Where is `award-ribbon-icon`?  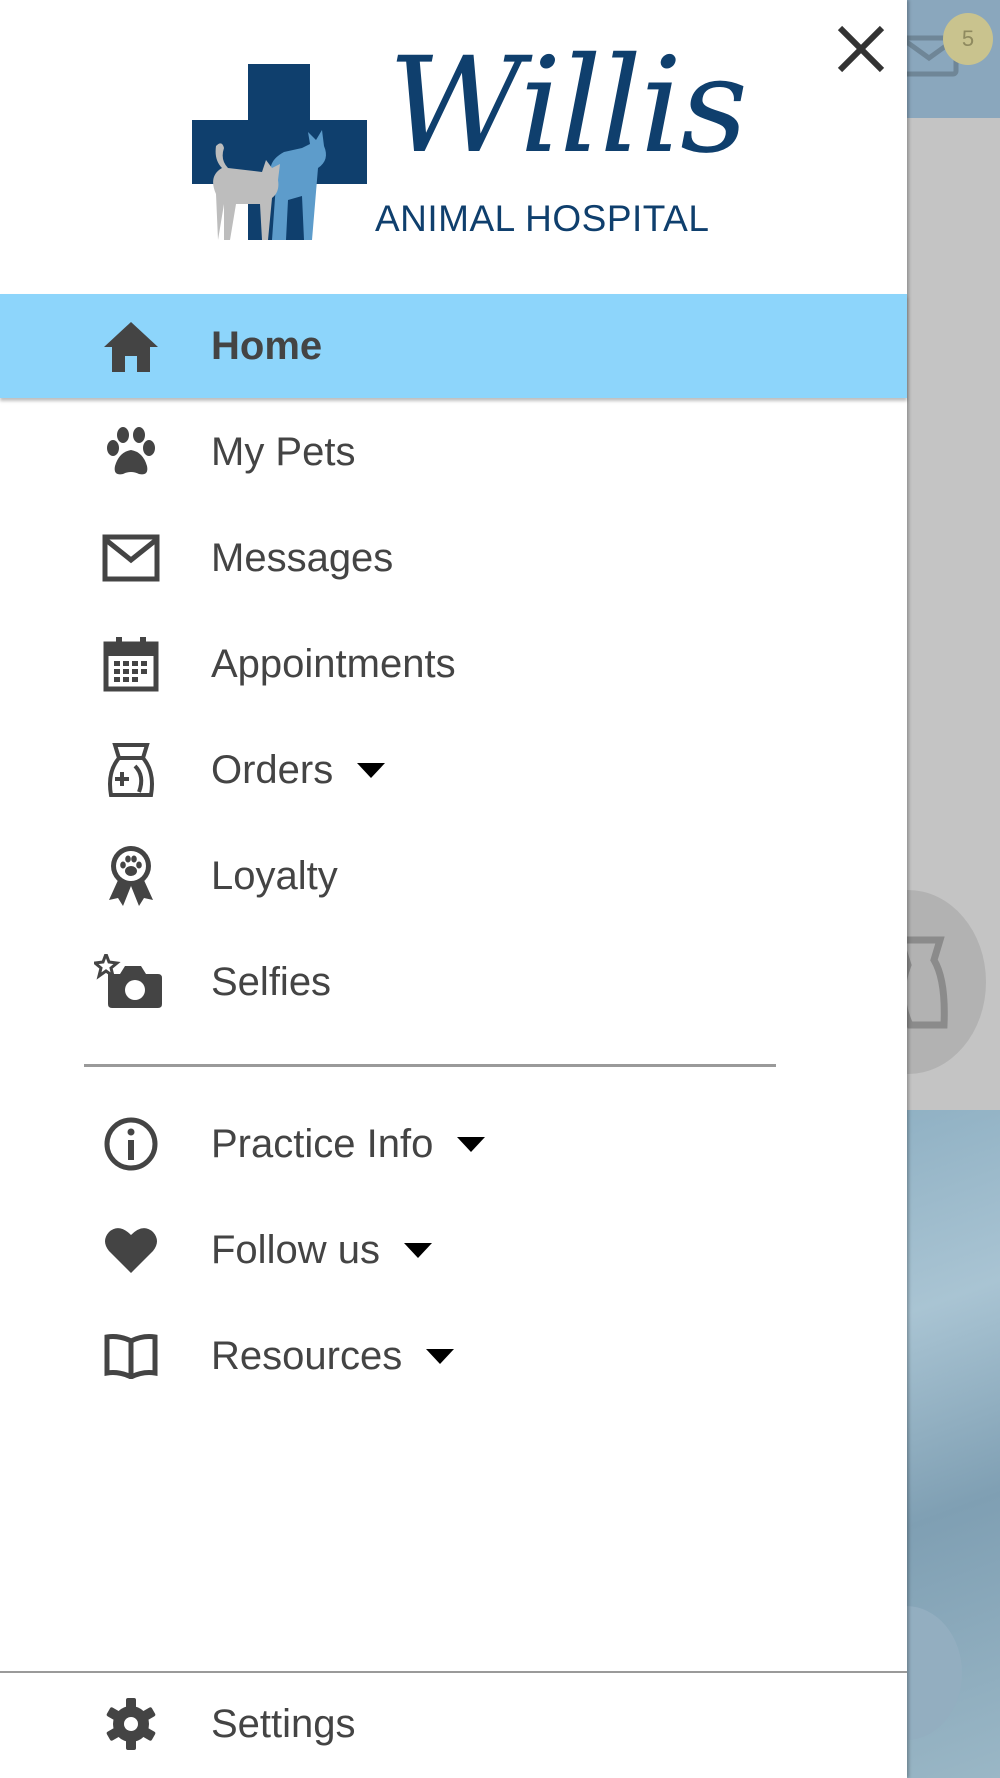 award-ribbon-icon is located at coordinates (131, 876).